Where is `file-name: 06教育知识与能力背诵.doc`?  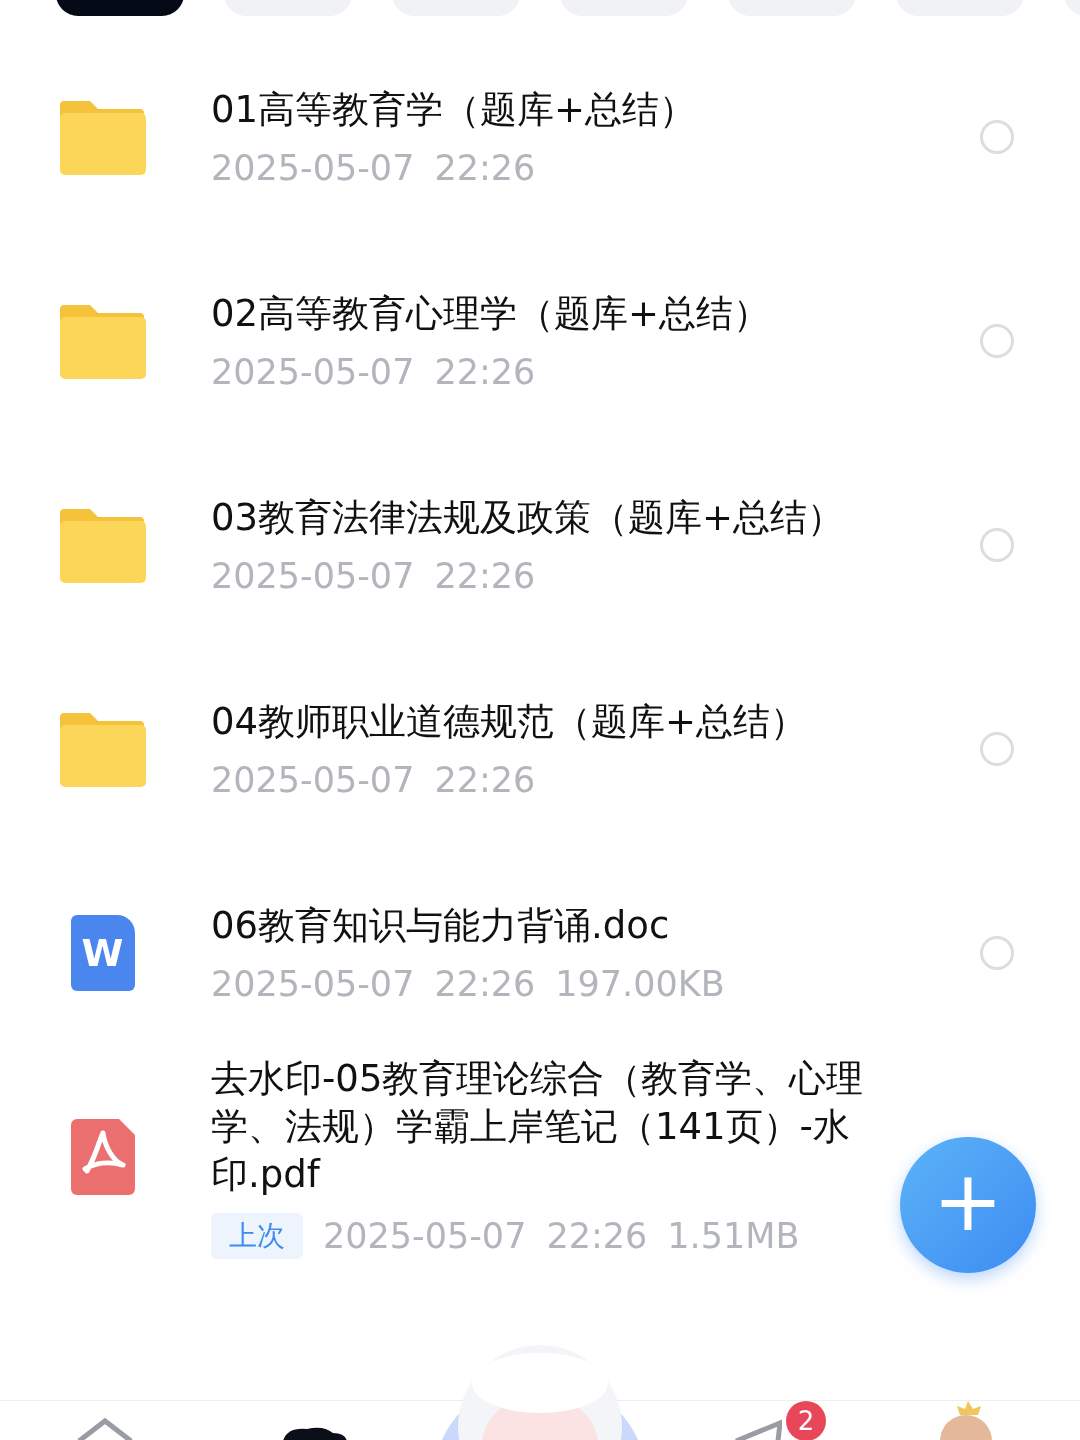 file-name: 06教育知识与能力背诵.doc is located at coordinates (556, 926).